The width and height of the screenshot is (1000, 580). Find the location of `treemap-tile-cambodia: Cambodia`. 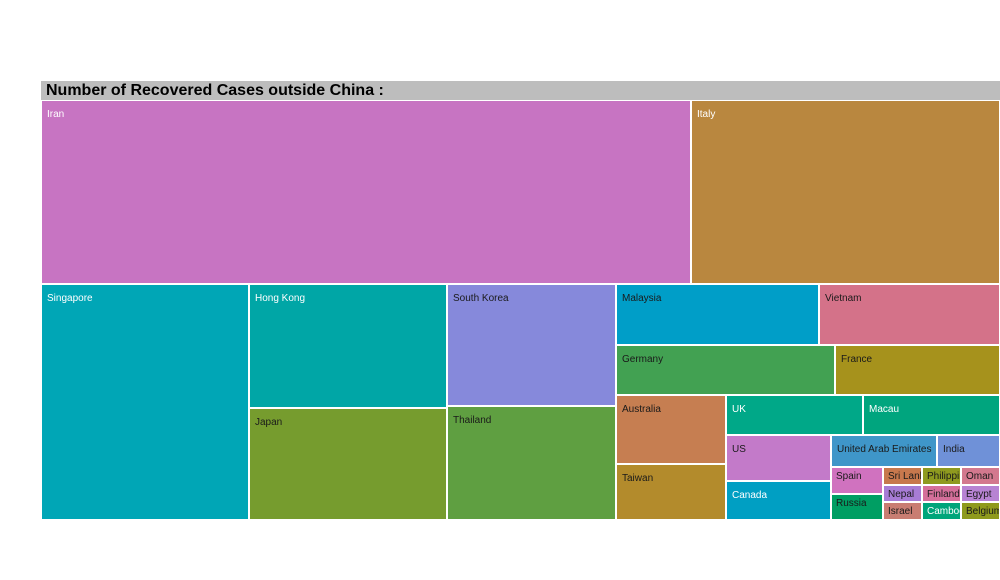

treemap-tile-cambodia: Cambodia is located at coordinates (941, 511).